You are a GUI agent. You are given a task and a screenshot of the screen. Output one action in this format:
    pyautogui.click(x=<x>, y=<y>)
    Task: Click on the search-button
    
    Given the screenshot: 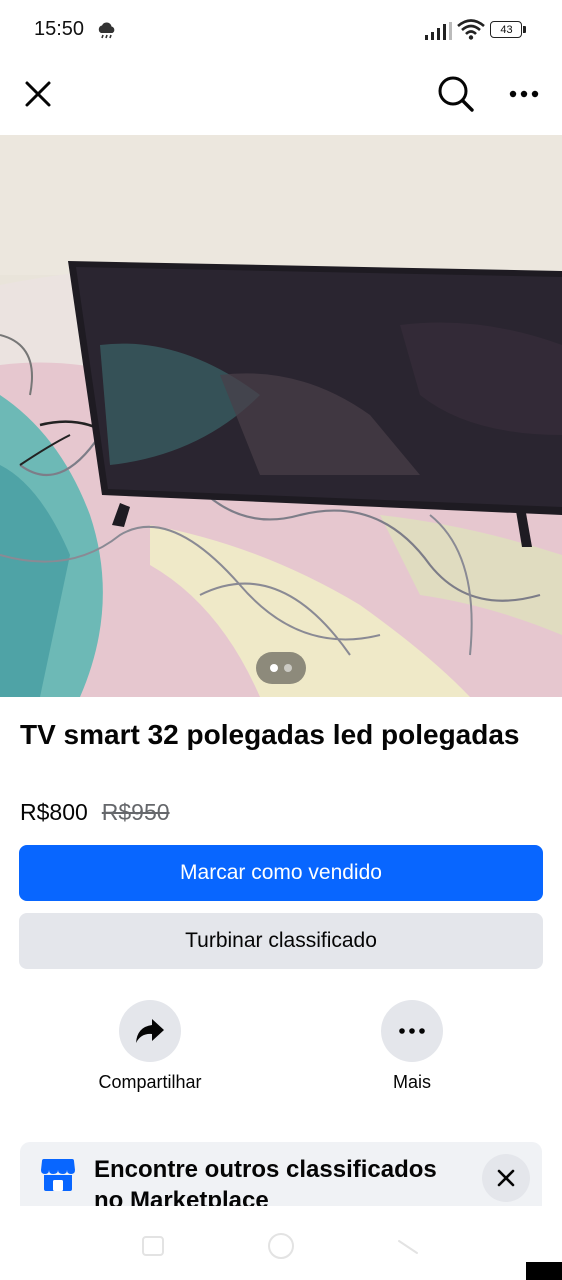 What is the action you would take?
    pyautogui.click(x=456, y=94)
    